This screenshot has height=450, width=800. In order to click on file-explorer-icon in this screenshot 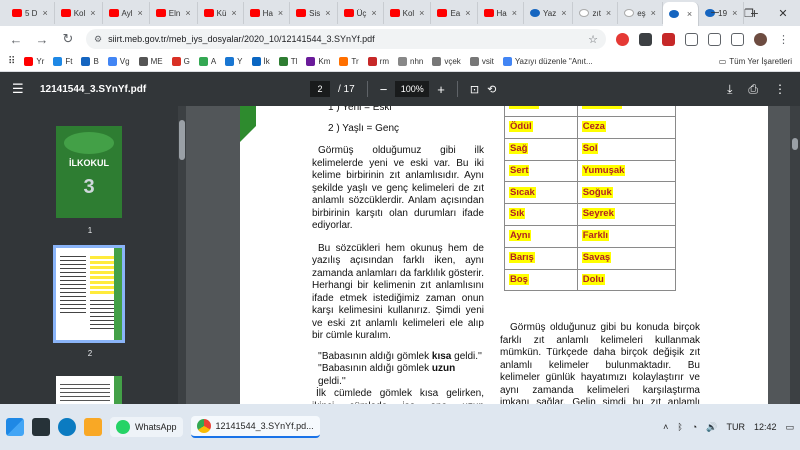, I will do `click(93, 427)`.